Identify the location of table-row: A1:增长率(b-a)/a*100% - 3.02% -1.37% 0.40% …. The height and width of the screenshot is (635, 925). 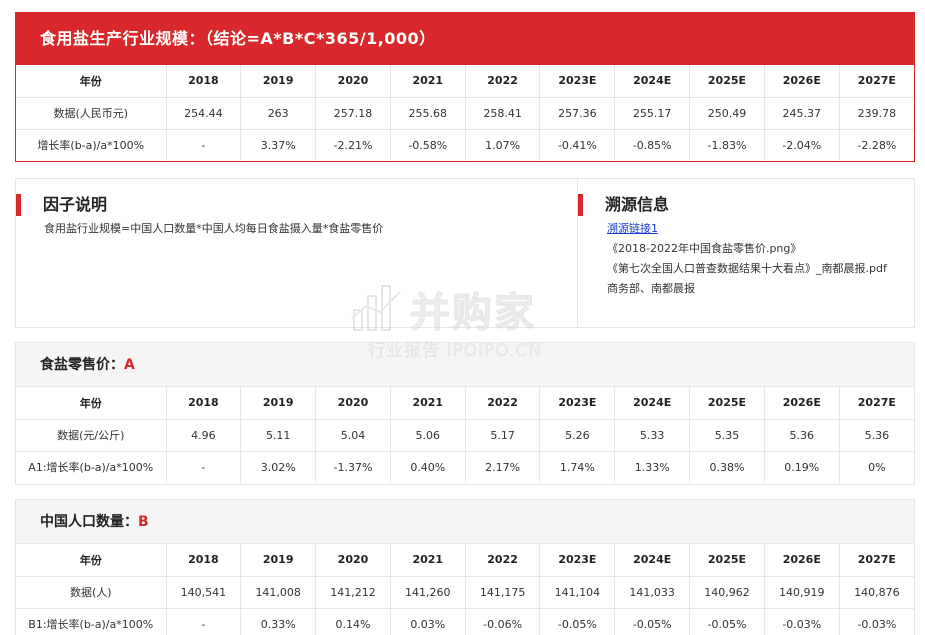
(465, 467).